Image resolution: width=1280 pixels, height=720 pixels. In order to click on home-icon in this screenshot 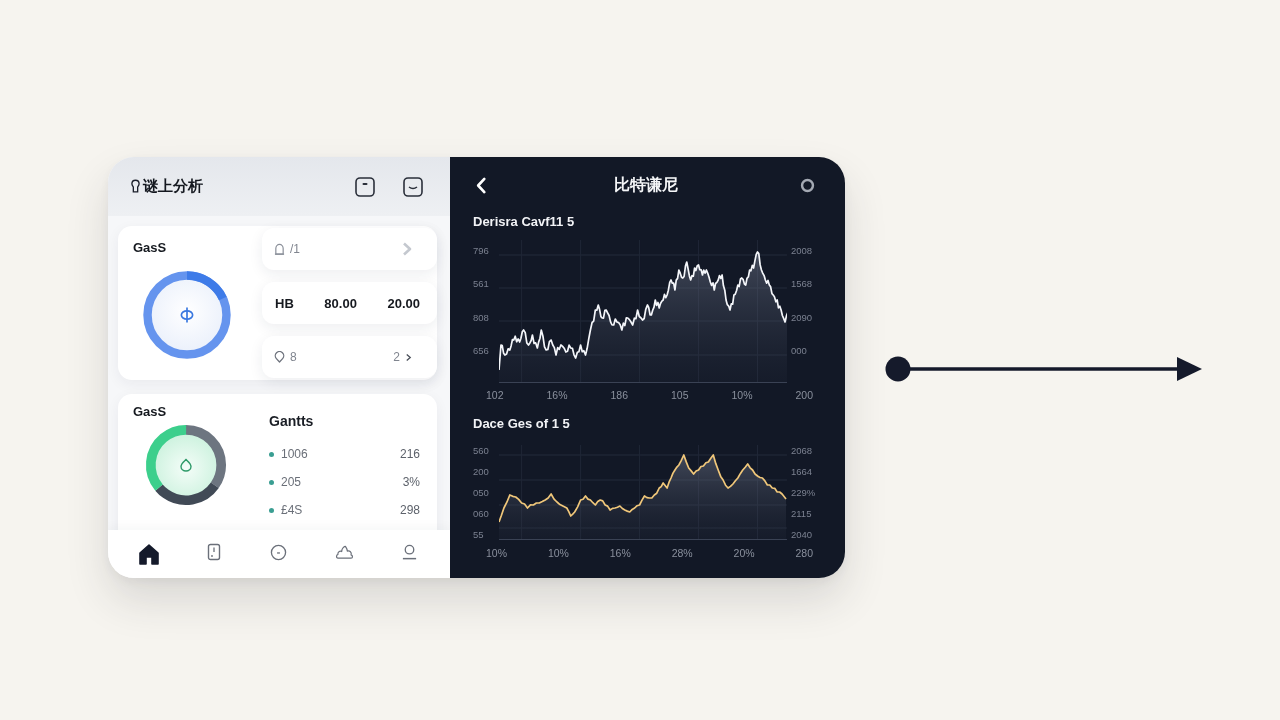, I will do `click(148, 554)`.